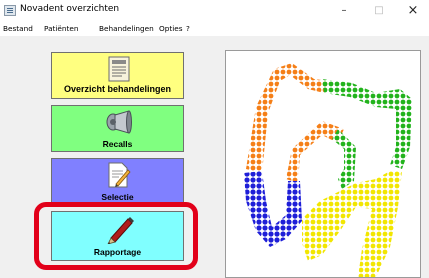 This screenshot has height=278, width=429. I want to click on overzicht-behandelingen-button: Overzicht behandelingen, so click(117, 75).